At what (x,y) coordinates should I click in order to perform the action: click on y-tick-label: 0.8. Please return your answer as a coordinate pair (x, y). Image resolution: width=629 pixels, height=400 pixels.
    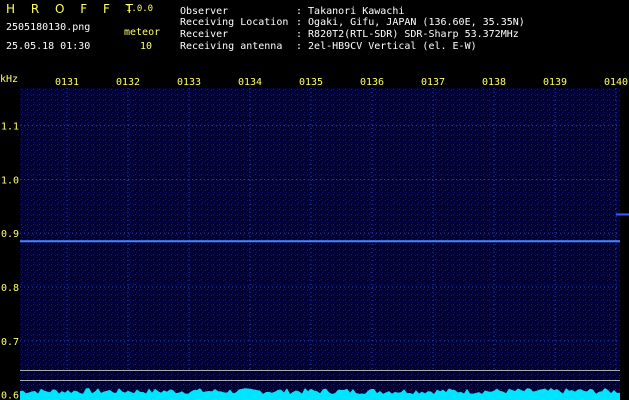
    Looking at the image, I should click on (10, 288).